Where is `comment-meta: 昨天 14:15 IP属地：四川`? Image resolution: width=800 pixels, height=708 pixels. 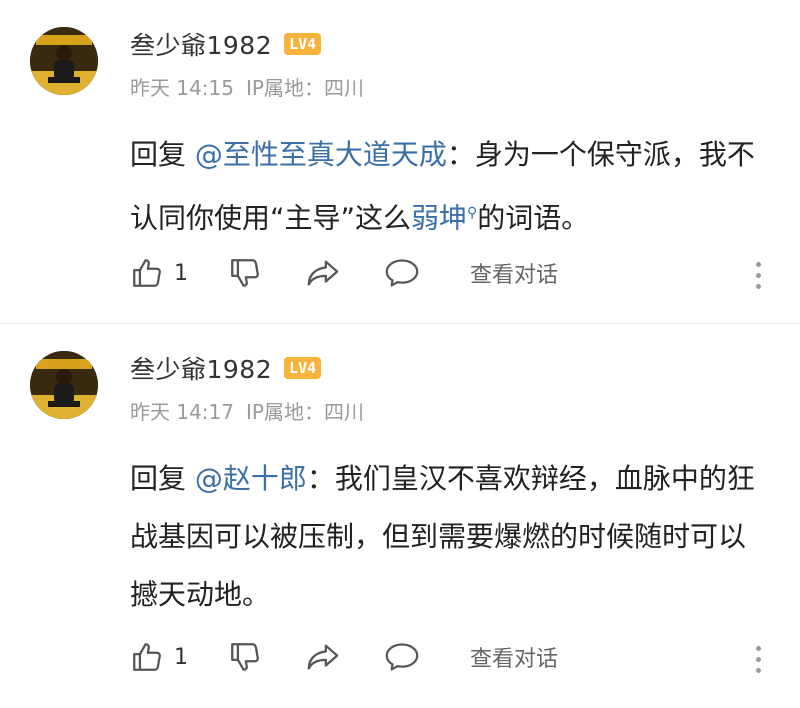
comment-meta: 昨天 14:15 IP属地：四川 is located at coordinates (247, 86).